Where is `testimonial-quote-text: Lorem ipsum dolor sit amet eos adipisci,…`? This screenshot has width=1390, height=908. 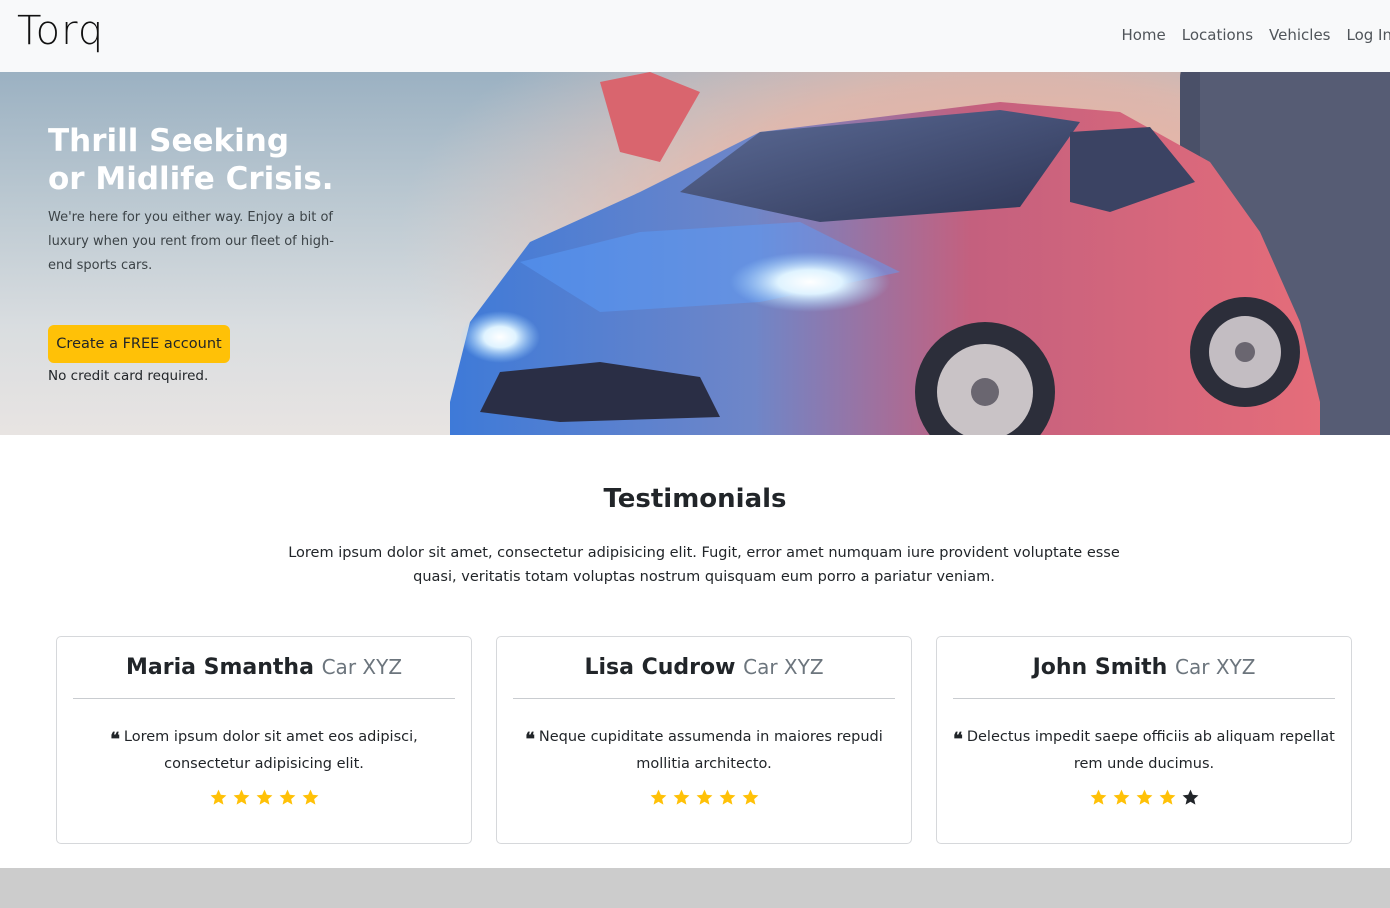
testimonial-quote-text: Lorem ipsum dolor sit amet eos adipisci,… is located at coordinates (270, 750).